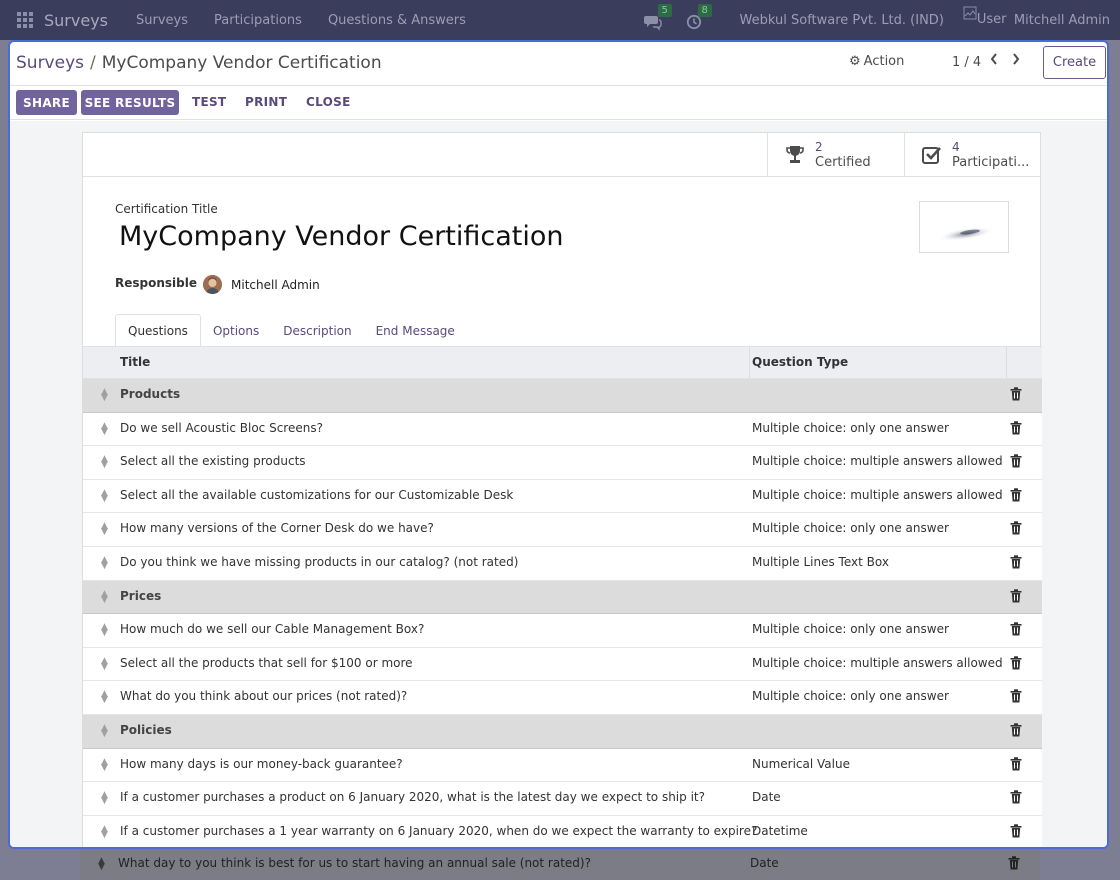 The height and width of the screenshot is (880, 1120). I want to click on see-results-button: SEE RESULTS, so click(130, 102).